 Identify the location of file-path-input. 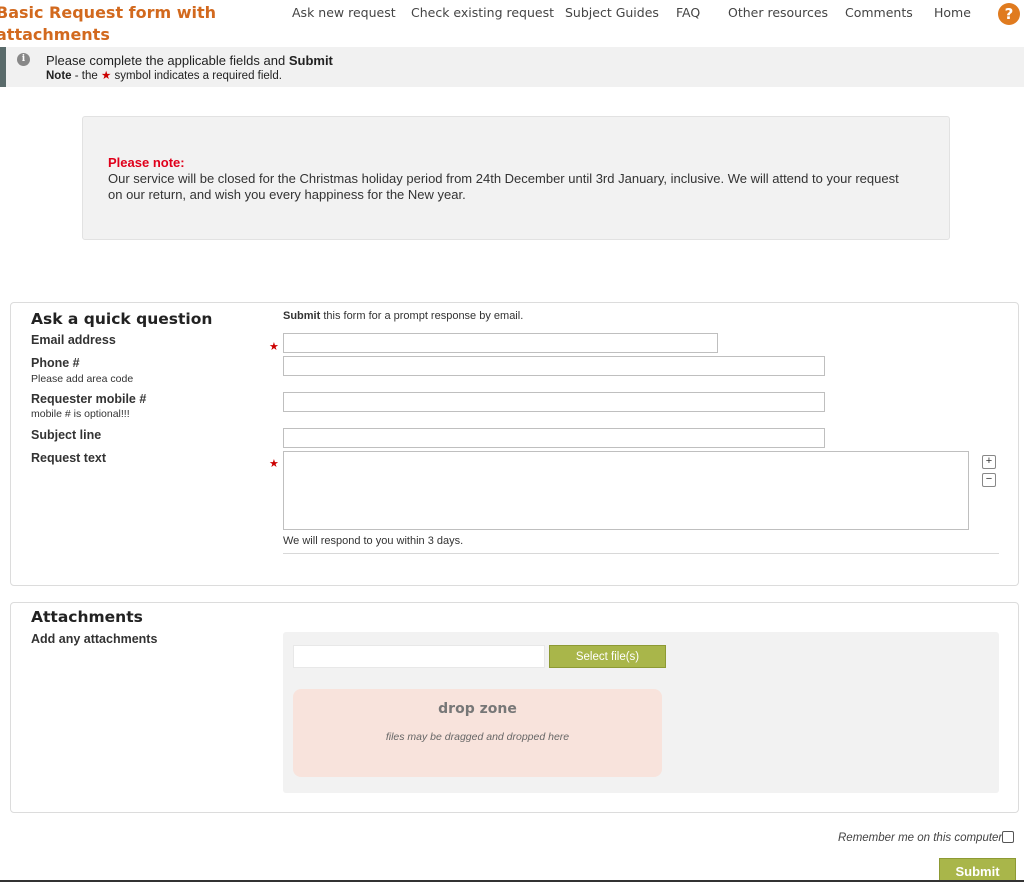
(419, 656).